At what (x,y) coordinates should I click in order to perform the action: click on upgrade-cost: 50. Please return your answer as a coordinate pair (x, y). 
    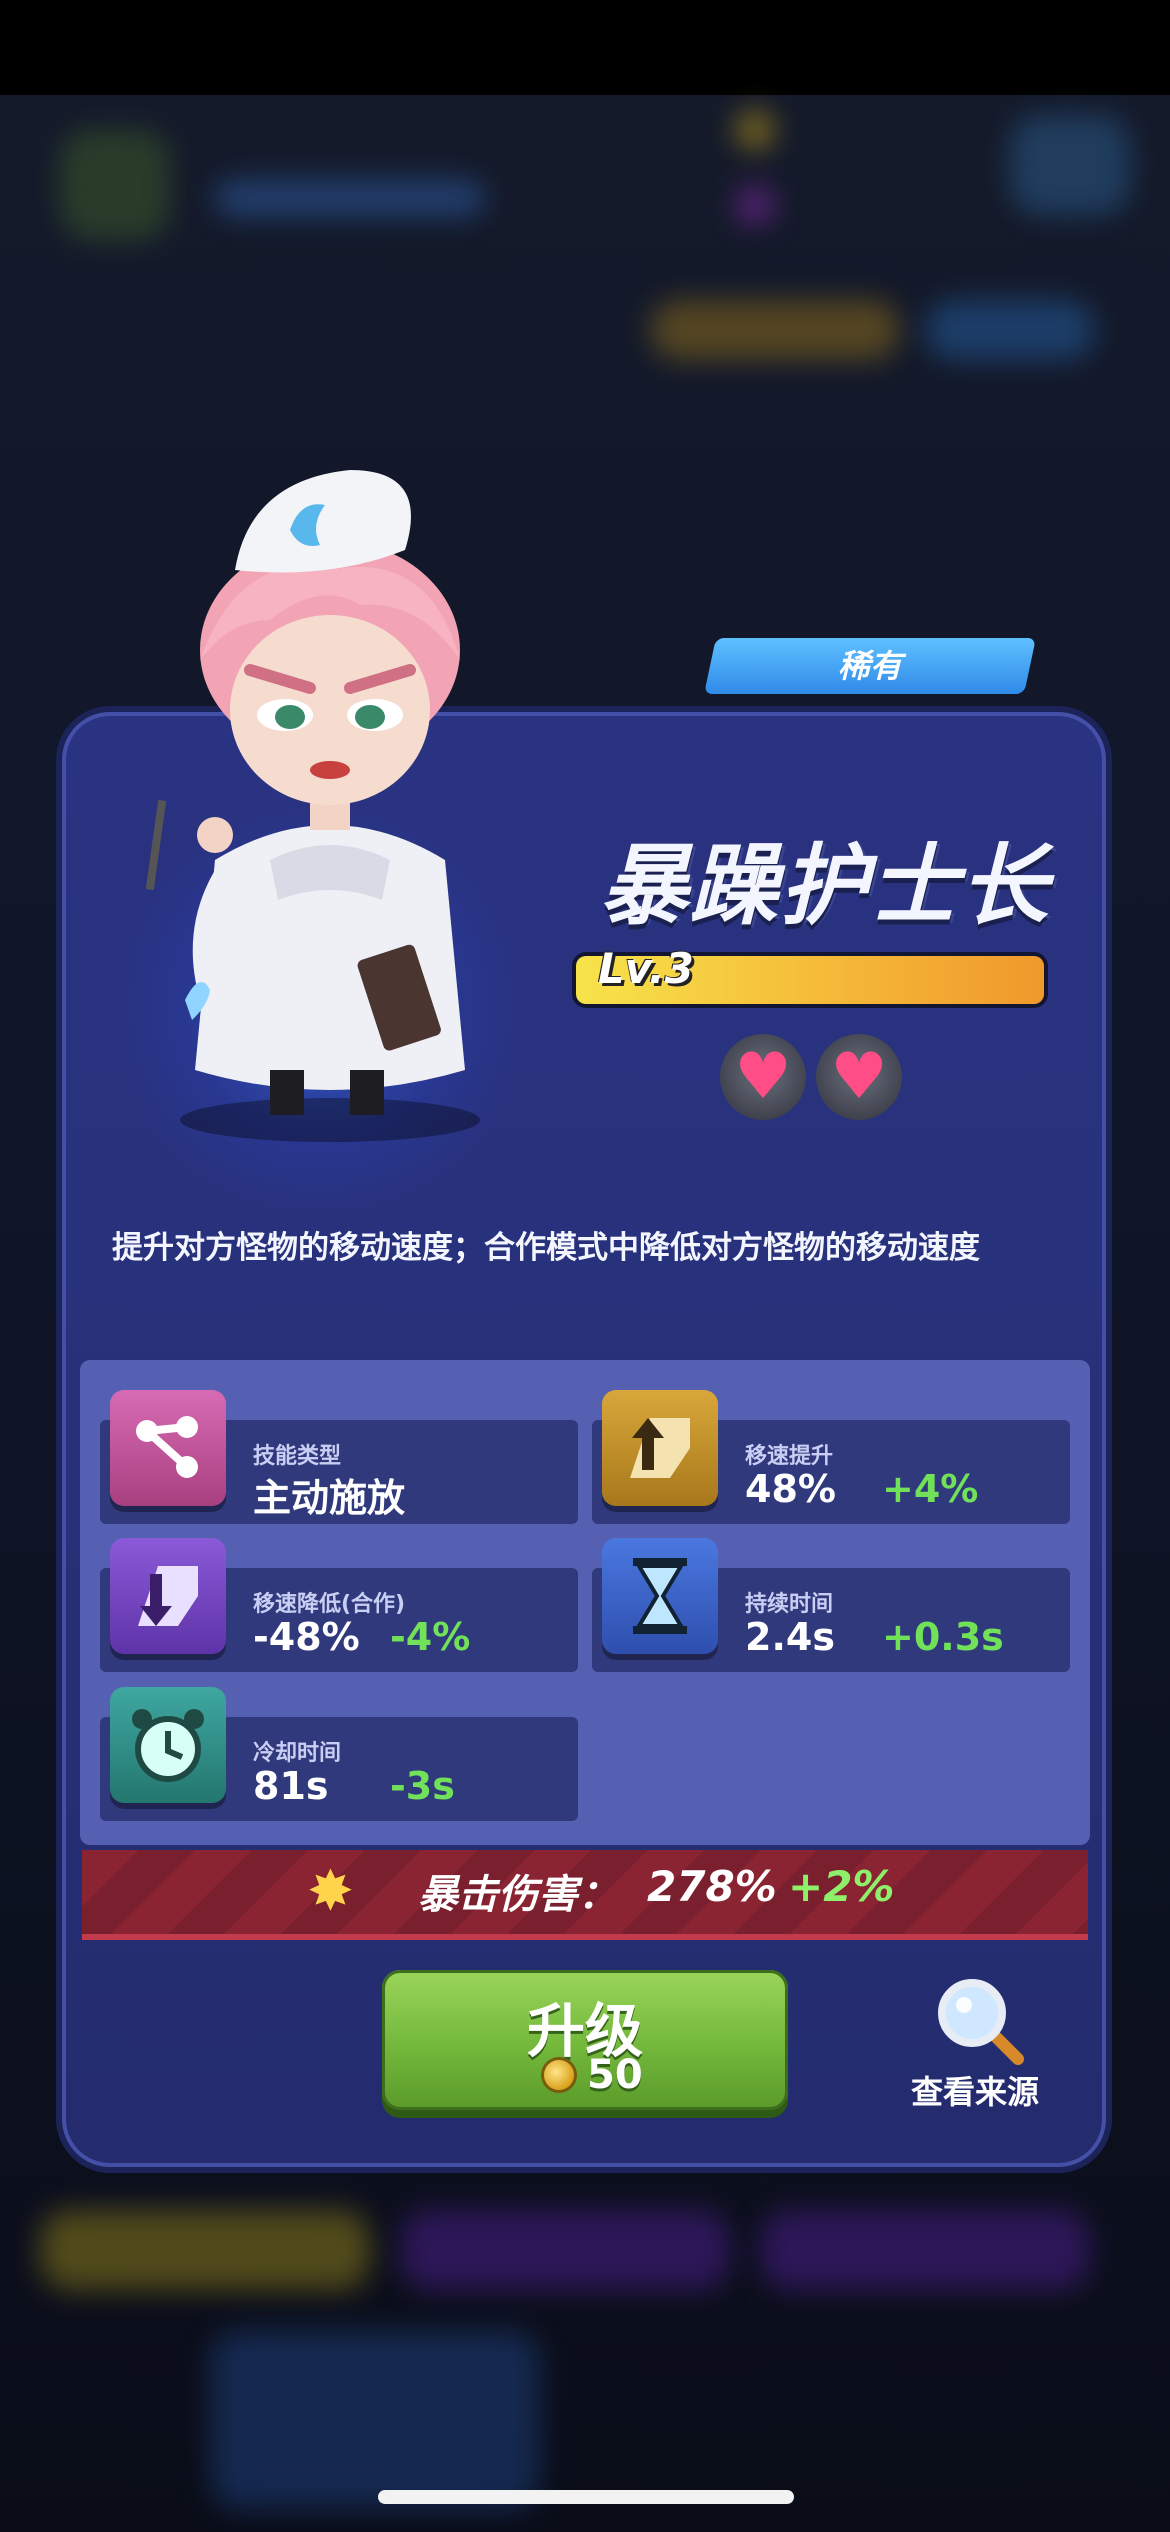
    Looking at the image, I should click on (615, 2075).